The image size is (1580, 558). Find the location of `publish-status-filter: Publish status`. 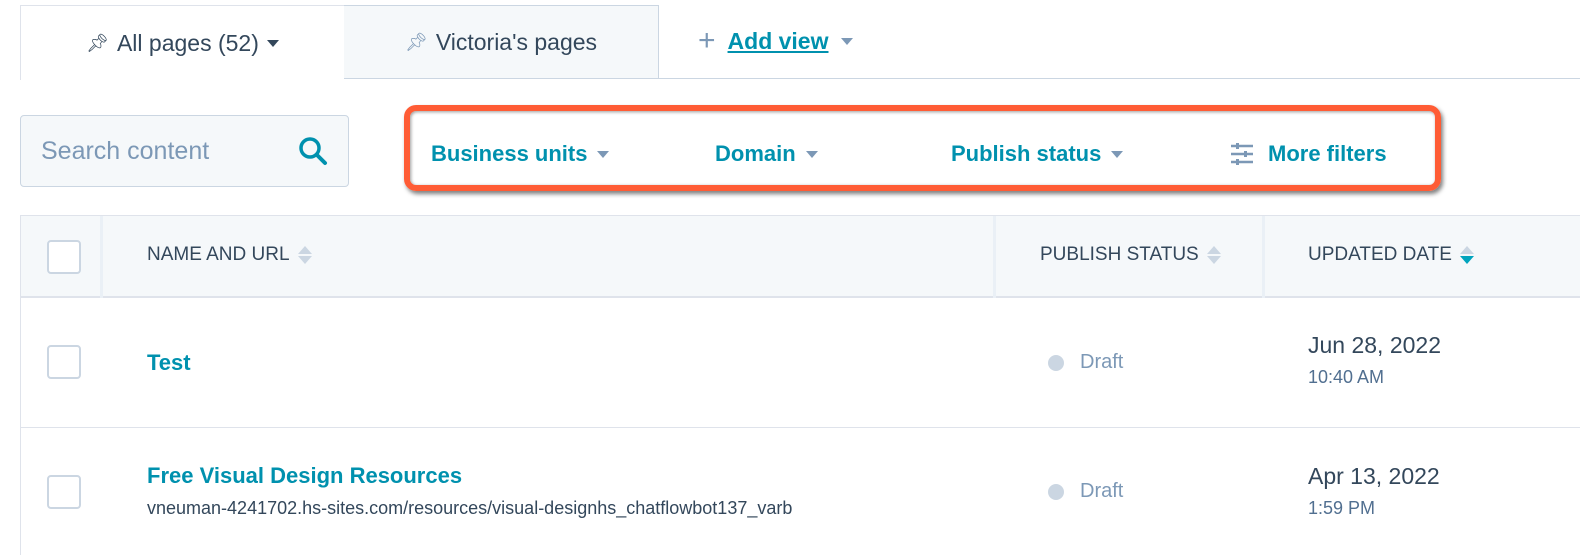

publish-status-filter: Publish status is located at coordinates (1037, 154).